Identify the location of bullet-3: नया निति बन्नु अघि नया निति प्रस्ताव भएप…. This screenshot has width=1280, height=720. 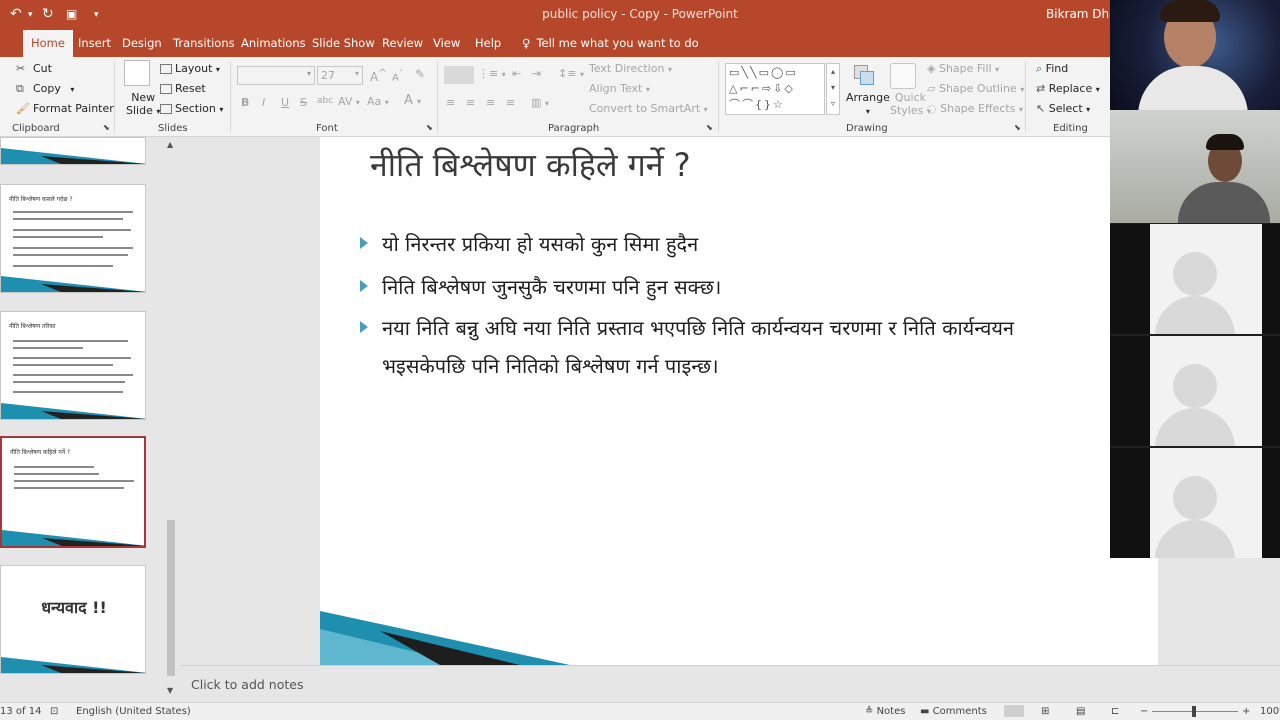
(721, 347).